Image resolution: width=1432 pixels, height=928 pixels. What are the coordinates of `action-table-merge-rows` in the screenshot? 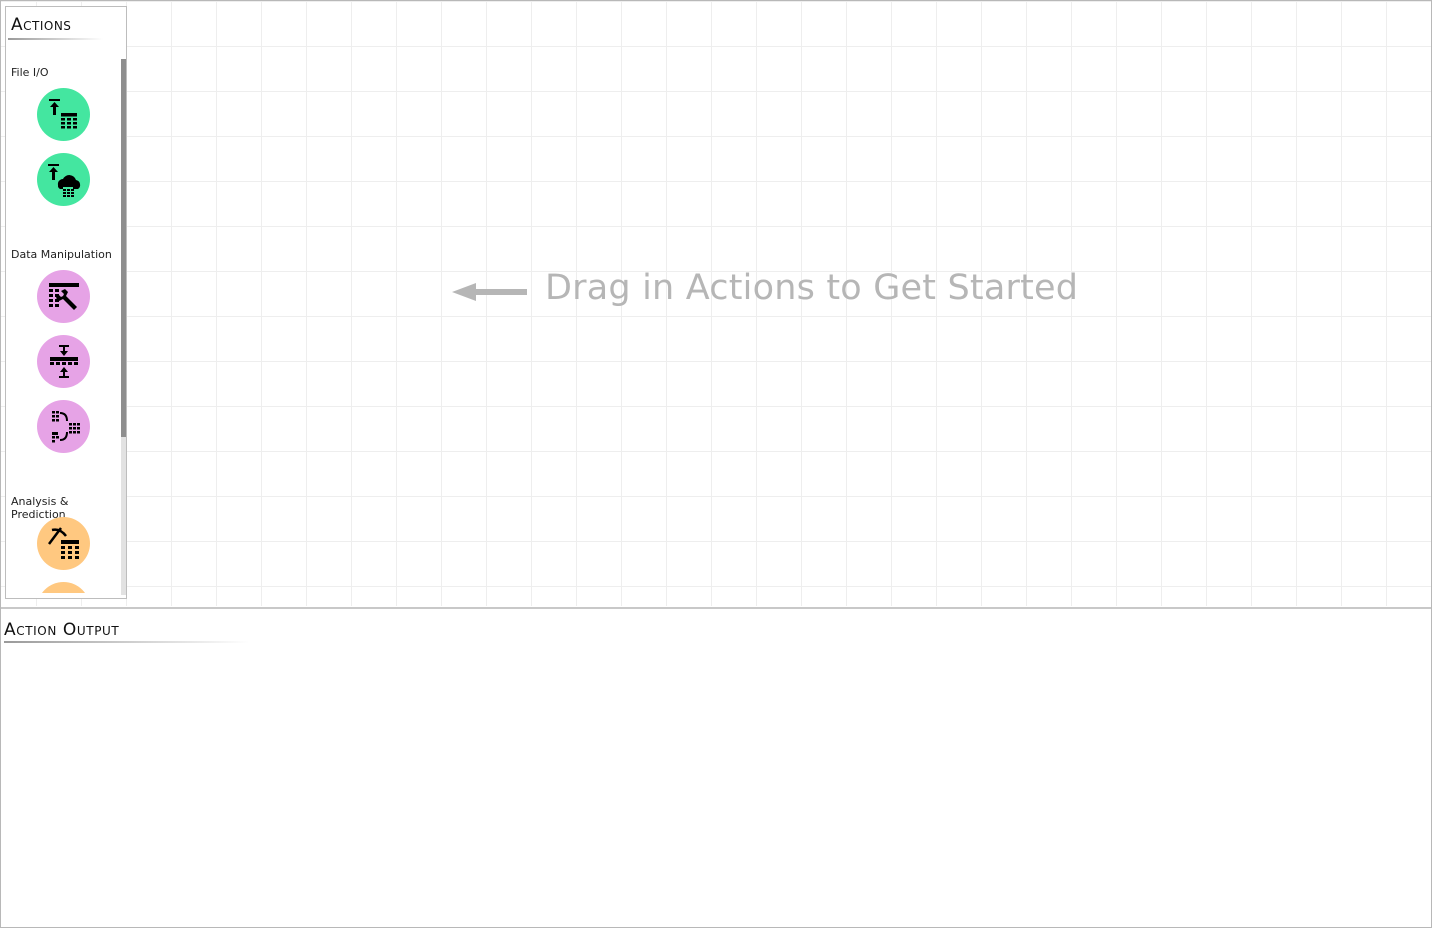 It's located at (63, 361).